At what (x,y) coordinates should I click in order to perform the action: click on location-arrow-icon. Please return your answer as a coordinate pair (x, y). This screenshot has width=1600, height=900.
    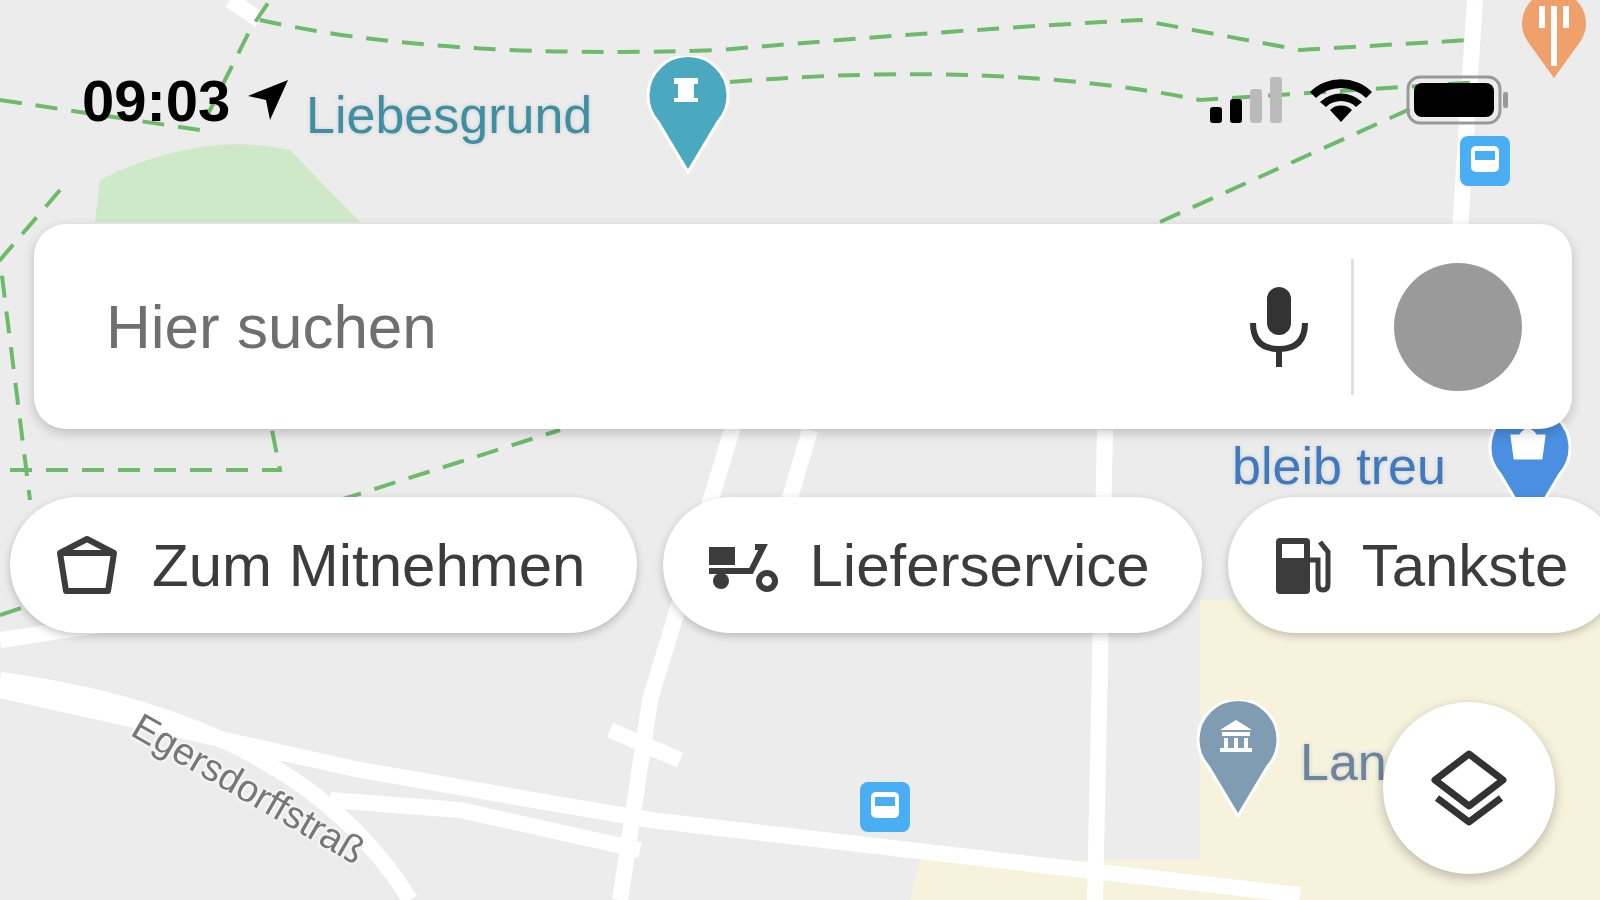
    Looking at the image, I should click on (268, 100).